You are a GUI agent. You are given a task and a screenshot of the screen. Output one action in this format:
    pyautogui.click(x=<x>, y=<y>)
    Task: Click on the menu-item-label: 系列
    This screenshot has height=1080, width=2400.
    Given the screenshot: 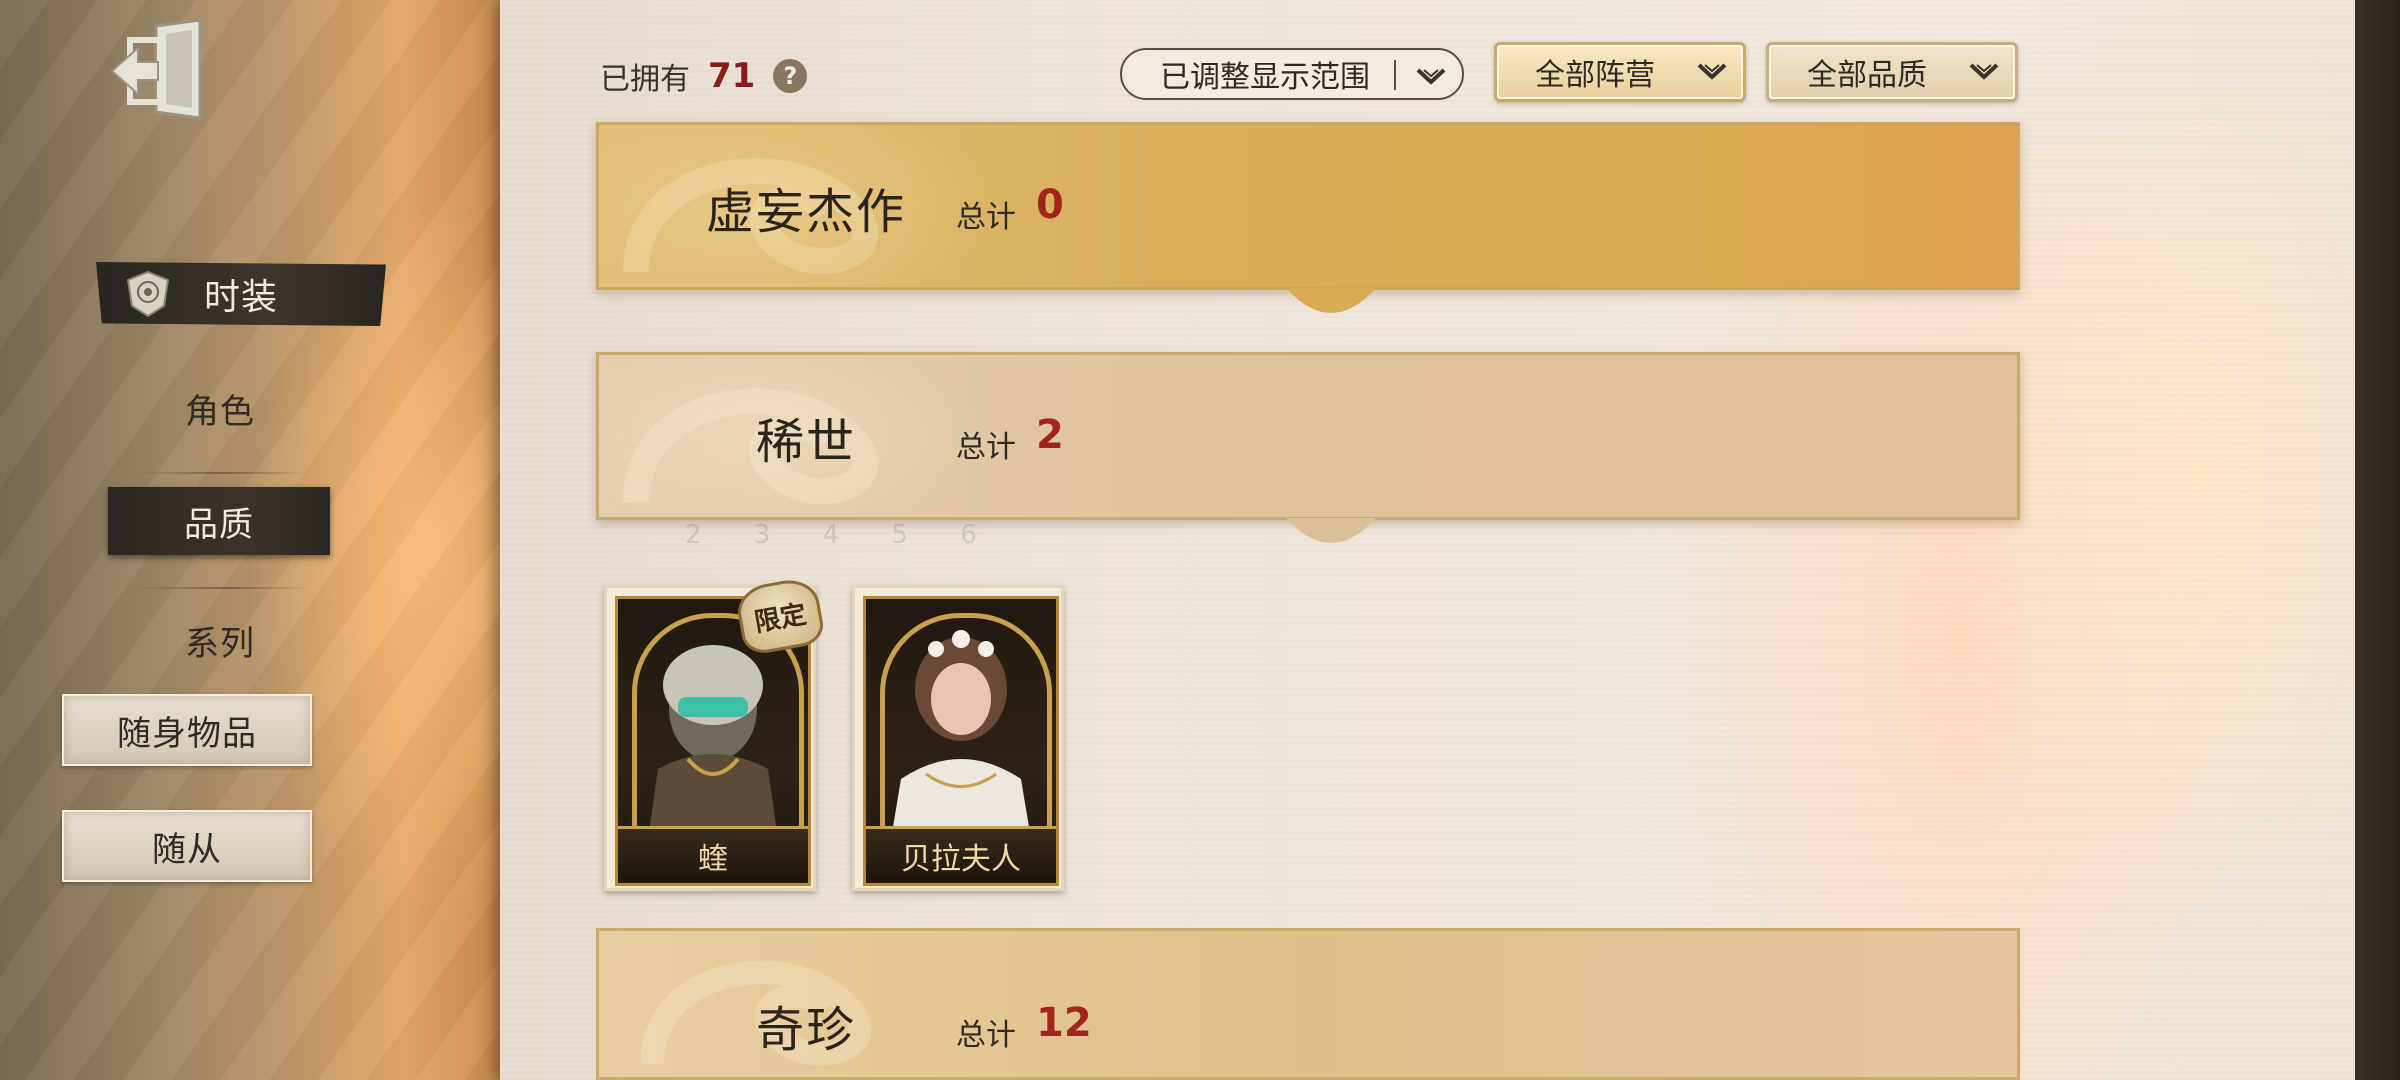 What is the action you would take?
    pyautogui.click(x=220, y=643)
    